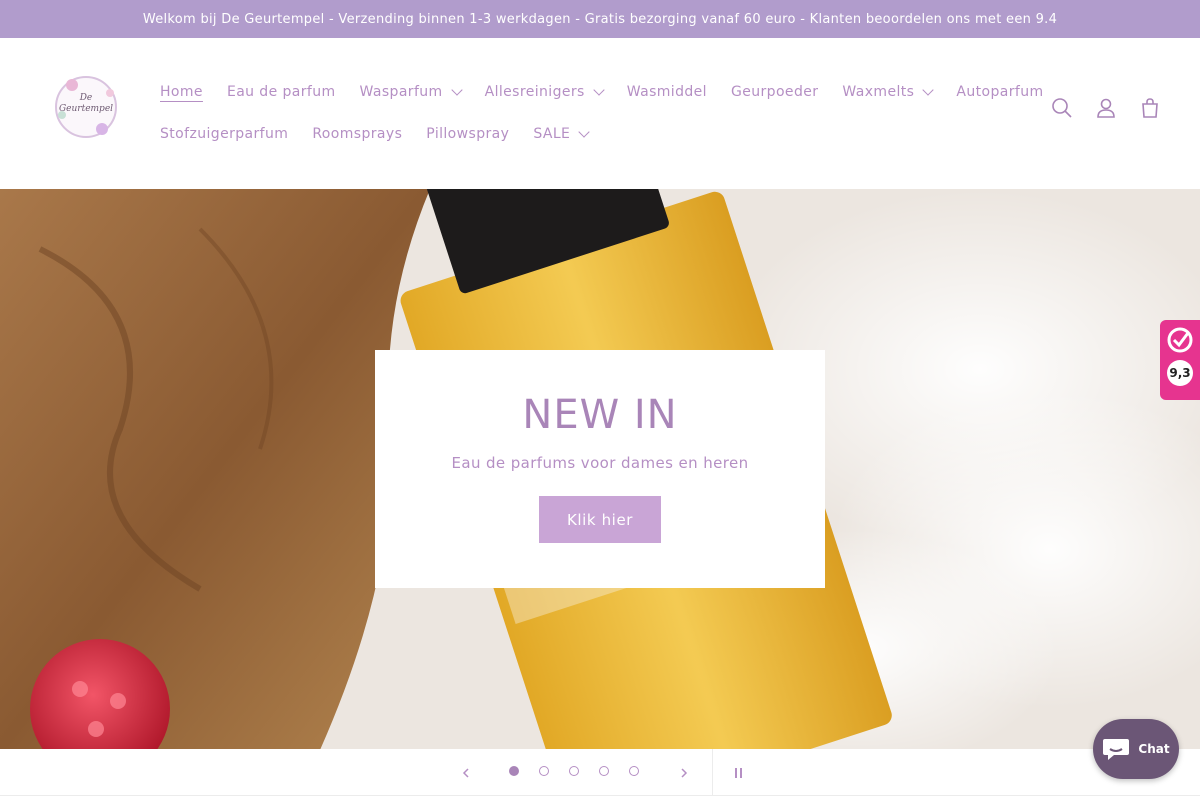 The height and width of the screenshot is (800, 1200). What do you see at coordinates (534, 92) in the screenshot?
I see `nav-label: Allesreinigers` at bounding box center [534, 92].